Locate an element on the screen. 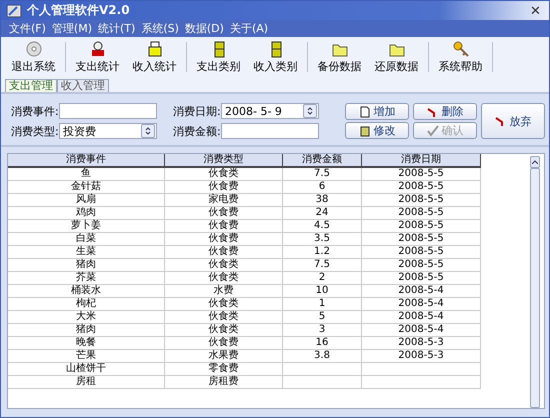 The image size is (550, 418). table-cell: 2008-5-3 is located at coordinates (421, 356).